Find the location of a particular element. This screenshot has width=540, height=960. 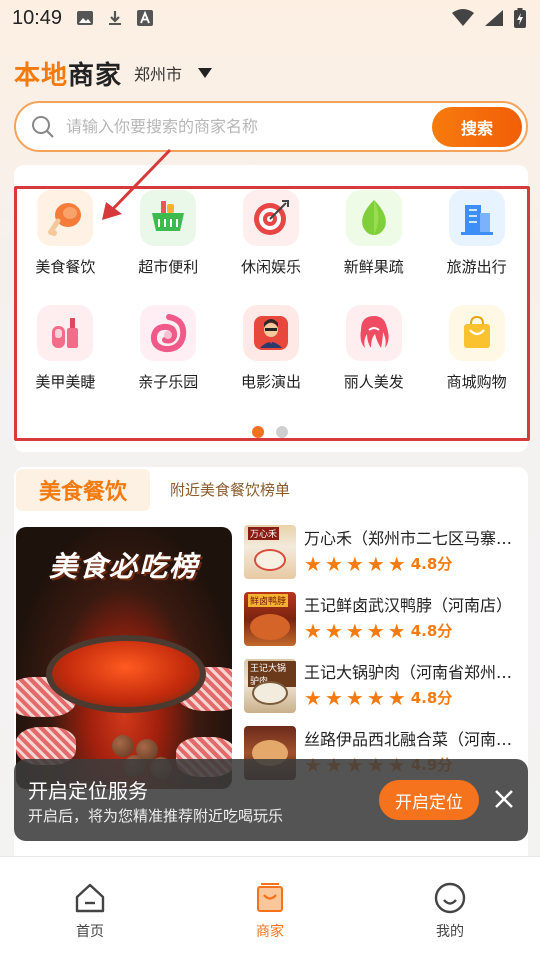

food-image-decor is located at coordinates (123, 746).